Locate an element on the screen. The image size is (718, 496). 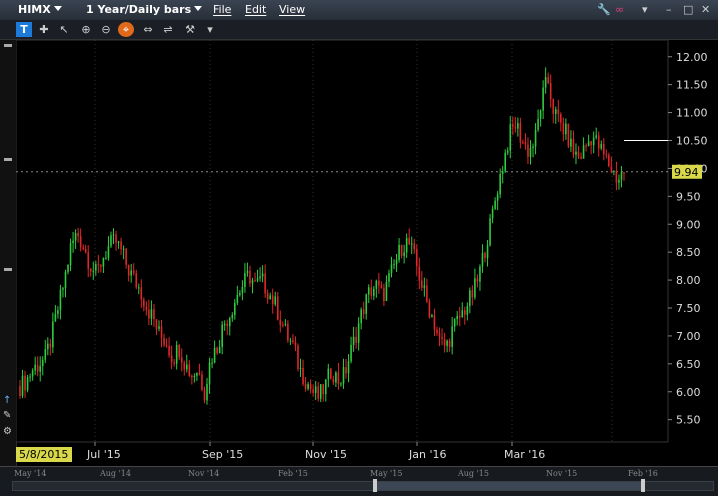
zoom-out-icon: ⊖ is located at coordinates (106, 29).